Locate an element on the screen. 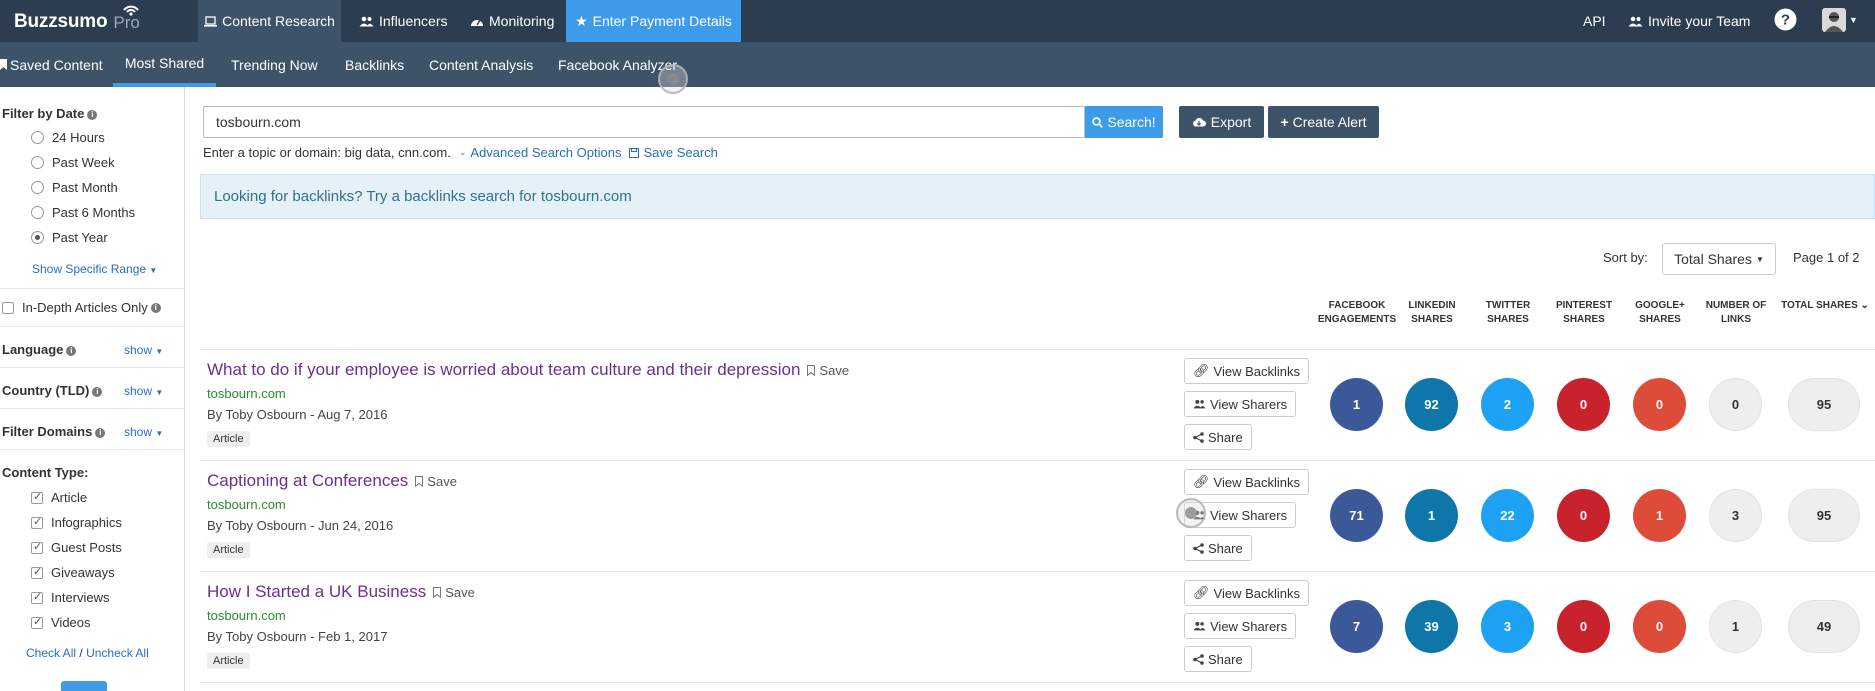  links-count: 1 is located at coordinates (1735, 626).